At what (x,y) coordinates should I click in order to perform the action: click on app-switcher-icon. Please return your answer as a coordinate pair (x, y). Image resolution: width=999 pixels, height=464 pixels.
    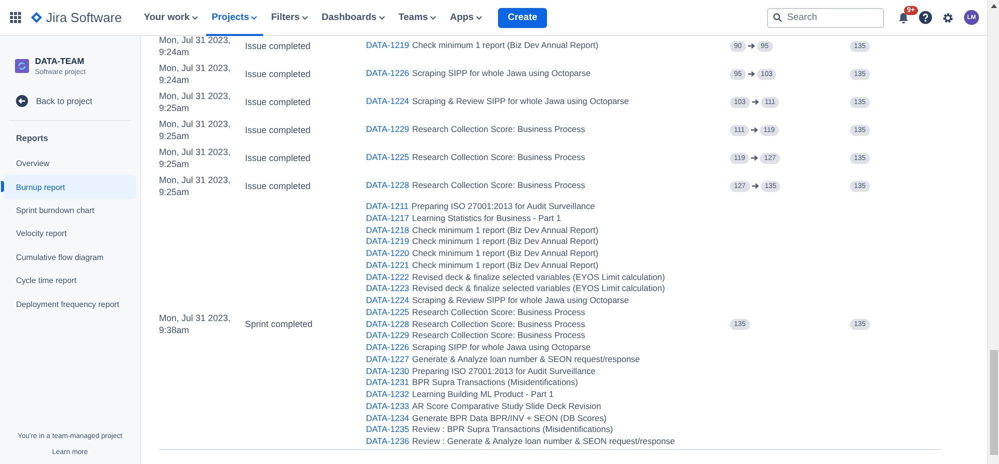
    Looking at the image, I should click on (15, 17).